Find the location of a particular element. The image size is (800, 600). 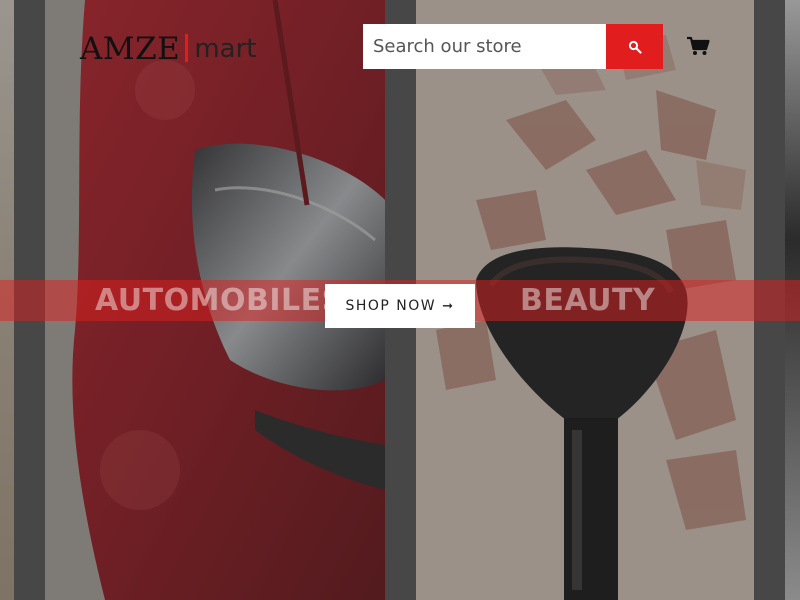

search-icon is located at coordinates (635, 47).